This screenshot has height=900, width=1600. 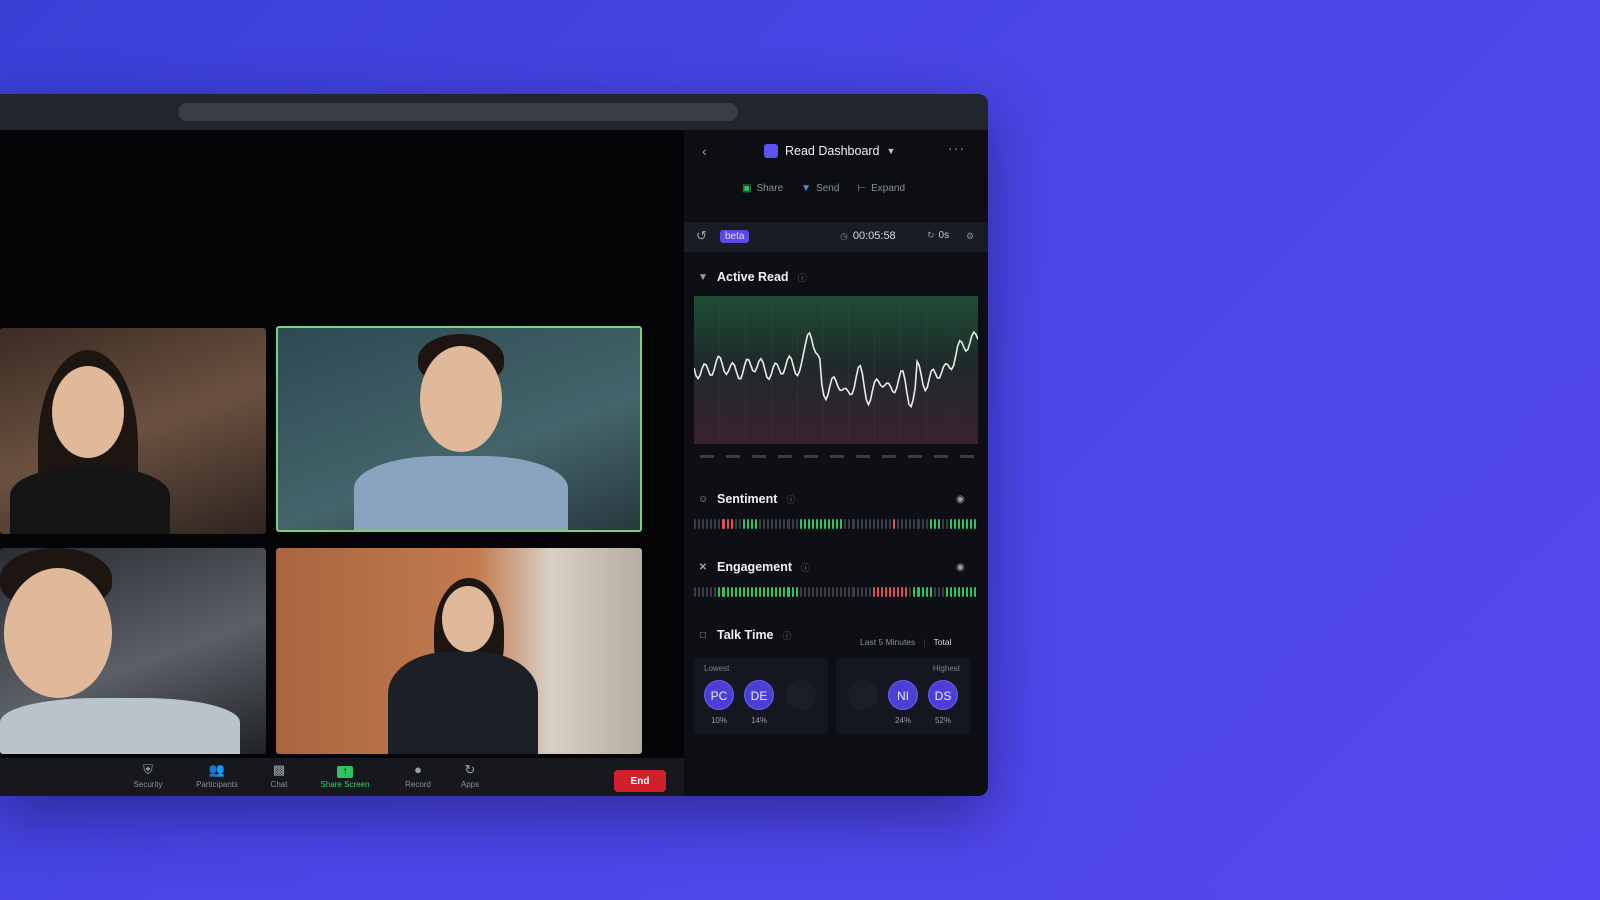 I want to click on avatar: DS, so click(x=943, y=695).